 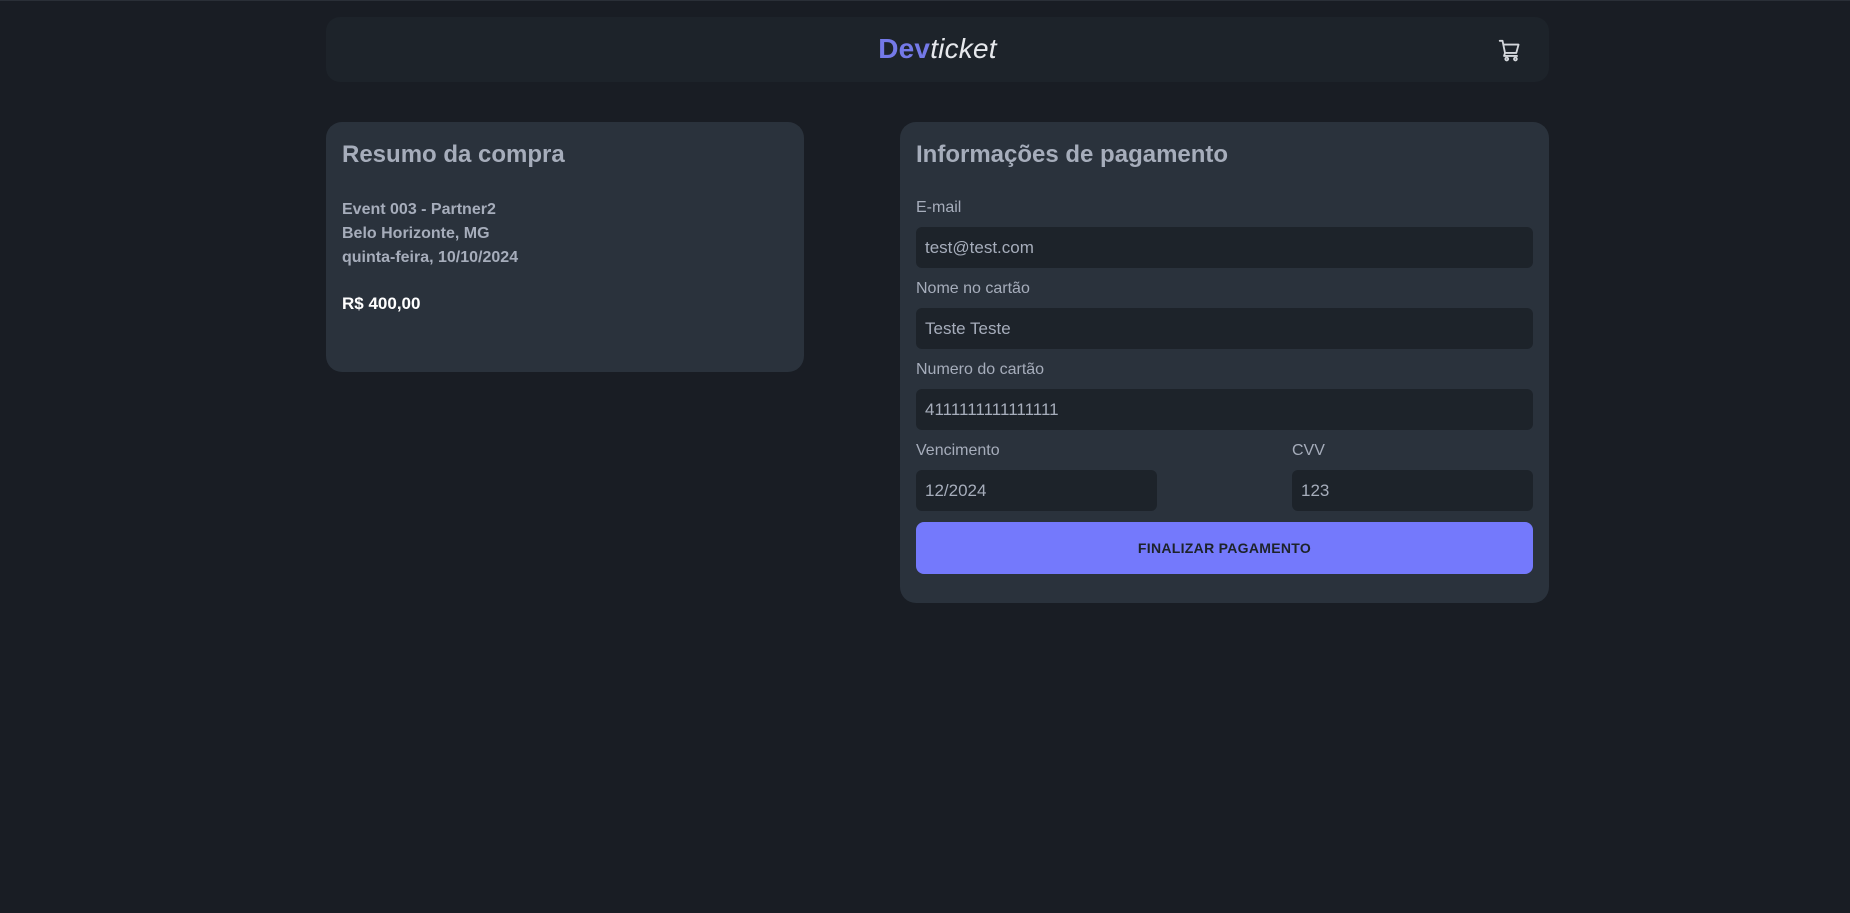 I want to click on card-name-field-group: Nome no cartão, so click(x=1224, y=314).